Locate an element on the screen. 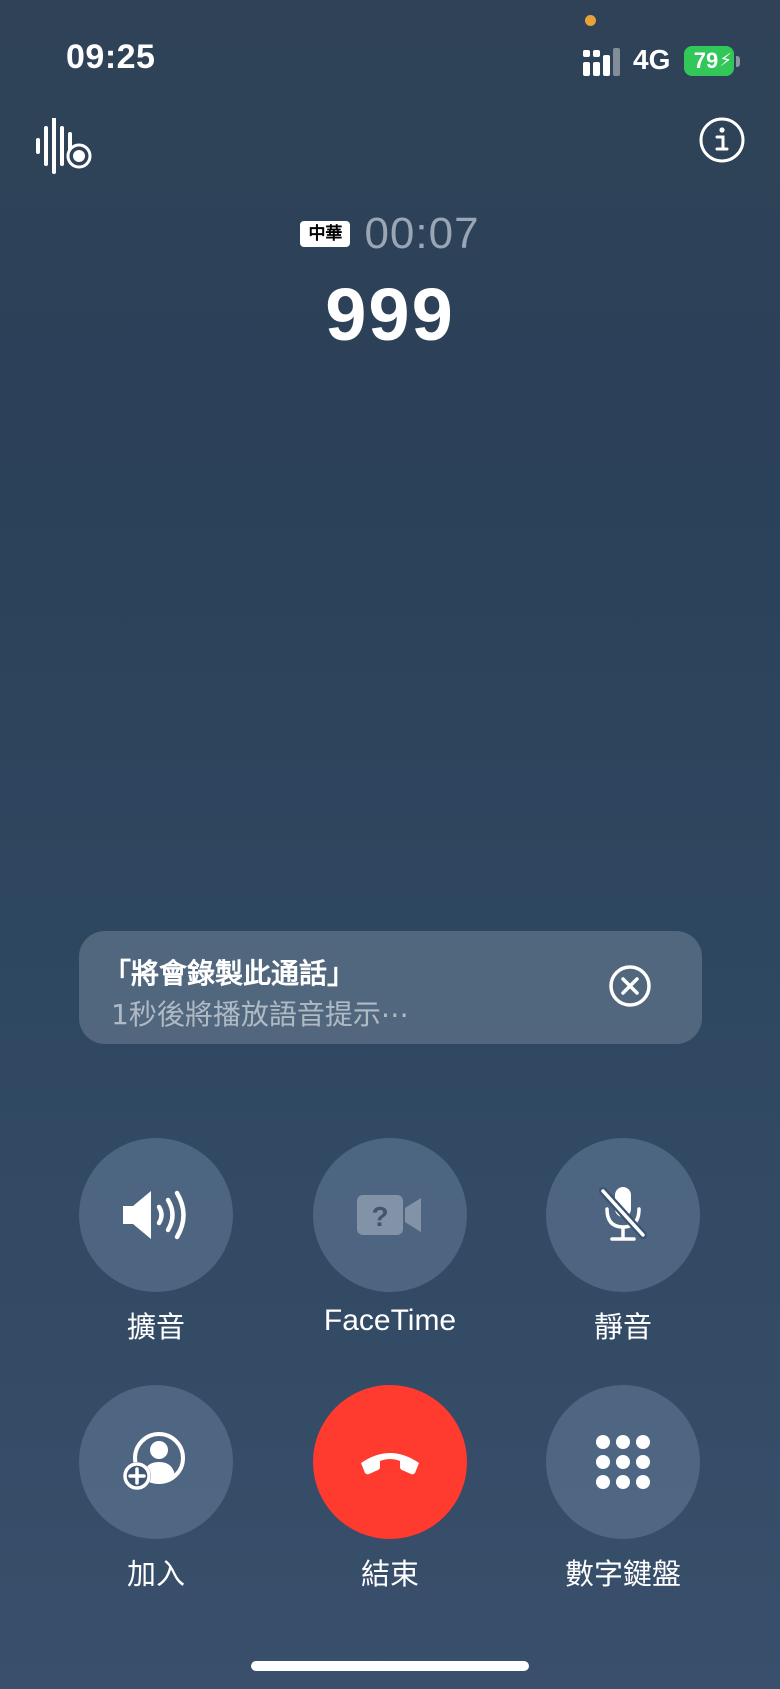  add-call-button is located at coordinates (156, 1462).